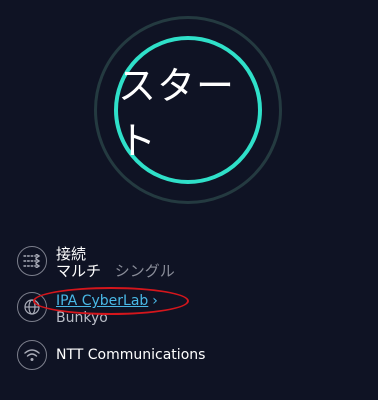 The image size is (378, 400). Describe the element at coordinates (32, 355) in the screenshot. I see `wifi-icon` at that location.